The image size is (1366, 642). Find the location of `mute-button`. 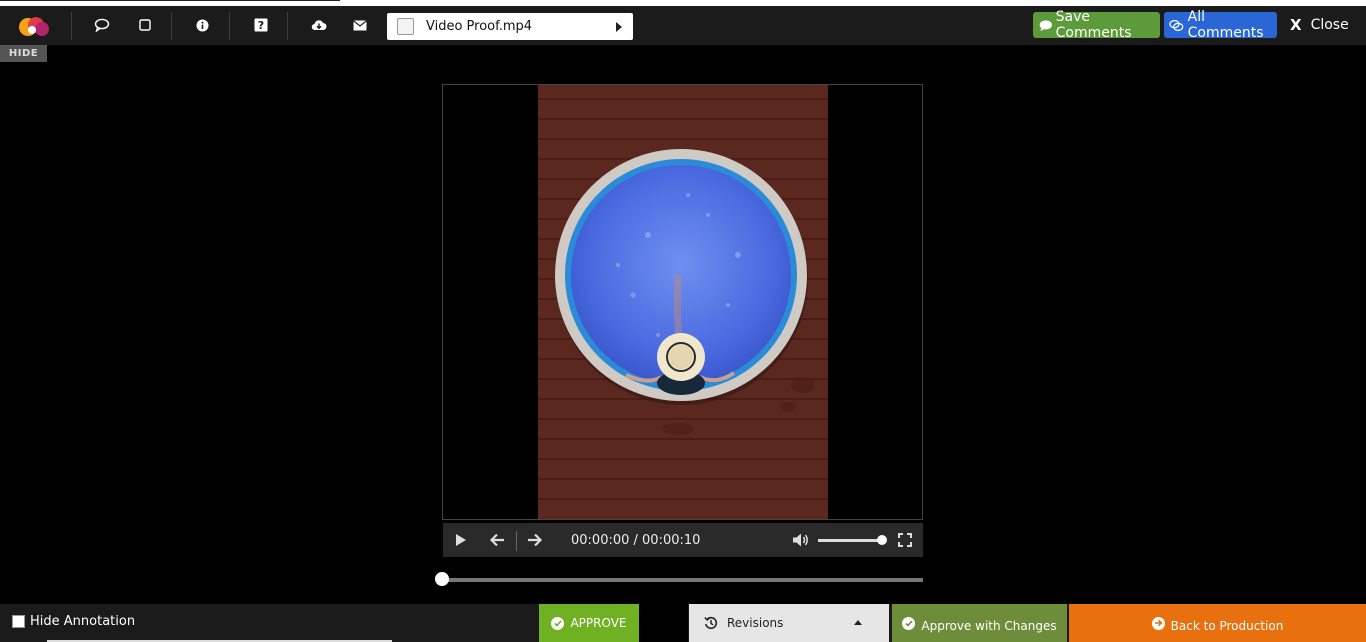

mute-button is located at coordinates (801, 540).